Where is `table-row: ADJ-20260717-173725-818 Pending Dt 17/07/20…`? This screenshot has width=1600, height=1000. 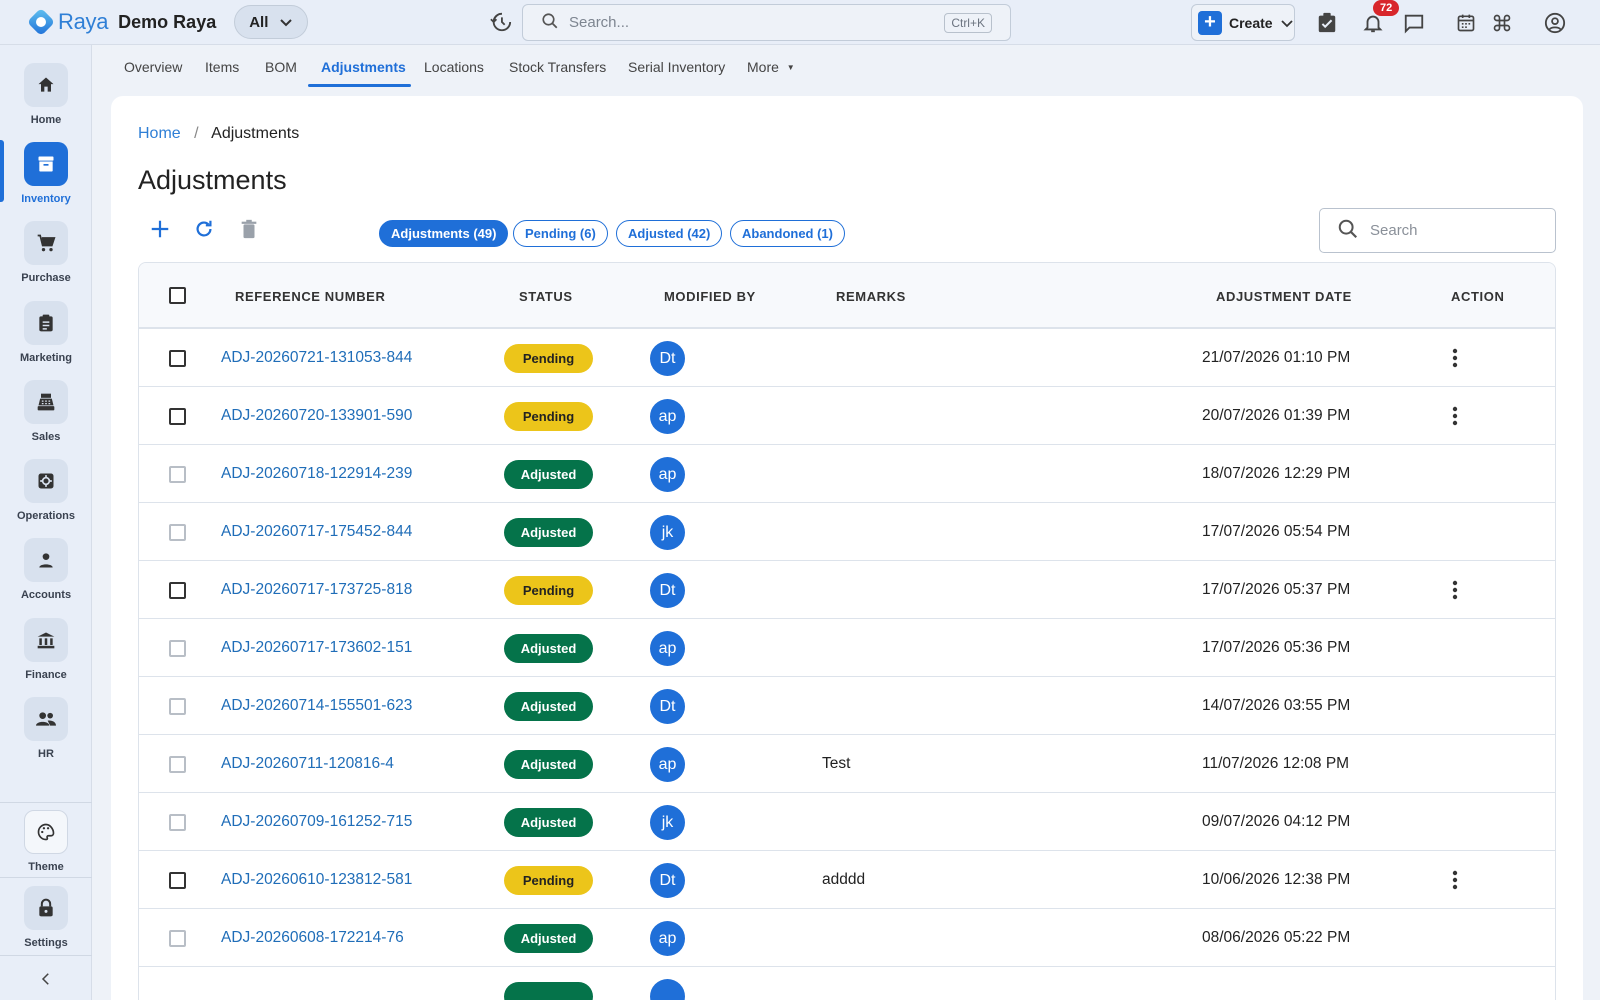
table-row: ADJ-20260717-173725-818 Pending Dt 17/07/20… is located at coordinates (847, 590).